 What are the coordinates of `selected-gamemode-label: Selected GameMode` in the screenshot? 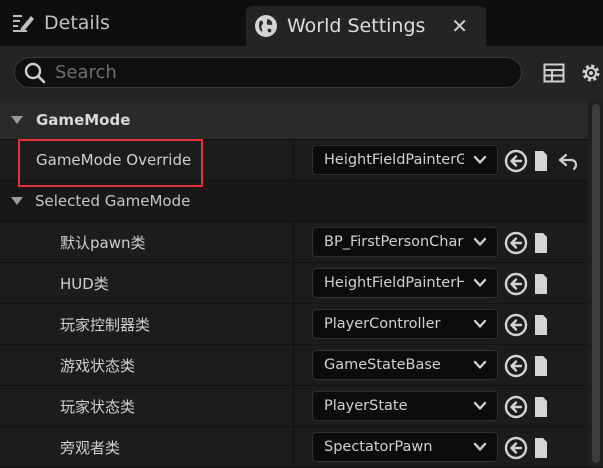 It's located at (113, 201).